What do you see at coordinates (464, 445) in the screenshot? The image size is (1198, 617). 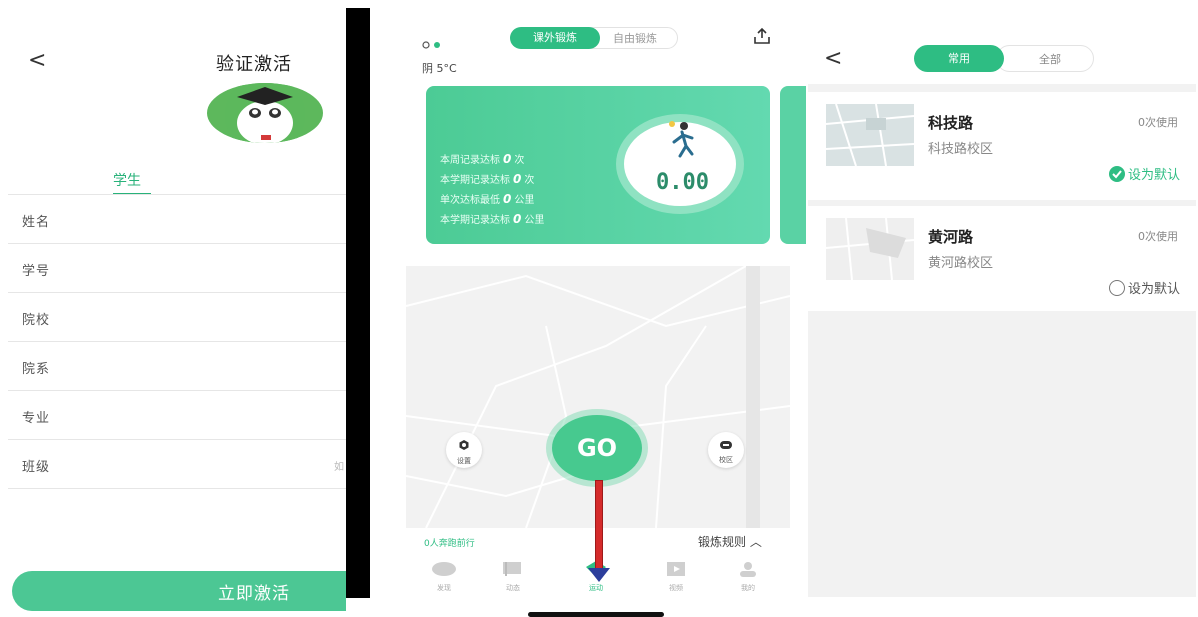 I see `settings-icon` at bounding box center [464, 445].